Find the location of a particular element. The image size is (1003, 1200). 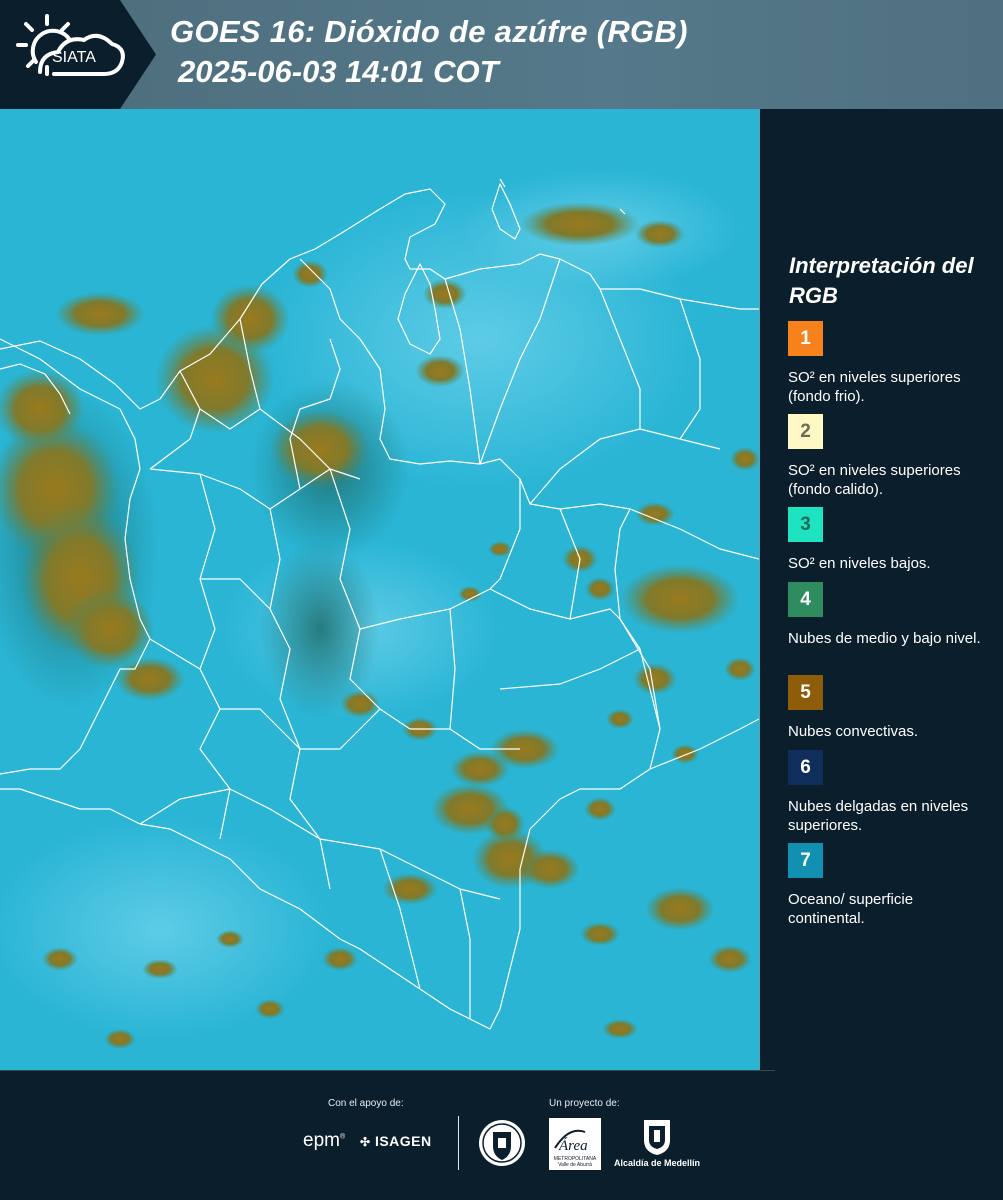

legend-label-1: SO² en niveles superiores (fondo frio). is located at coordinates (874, 387).